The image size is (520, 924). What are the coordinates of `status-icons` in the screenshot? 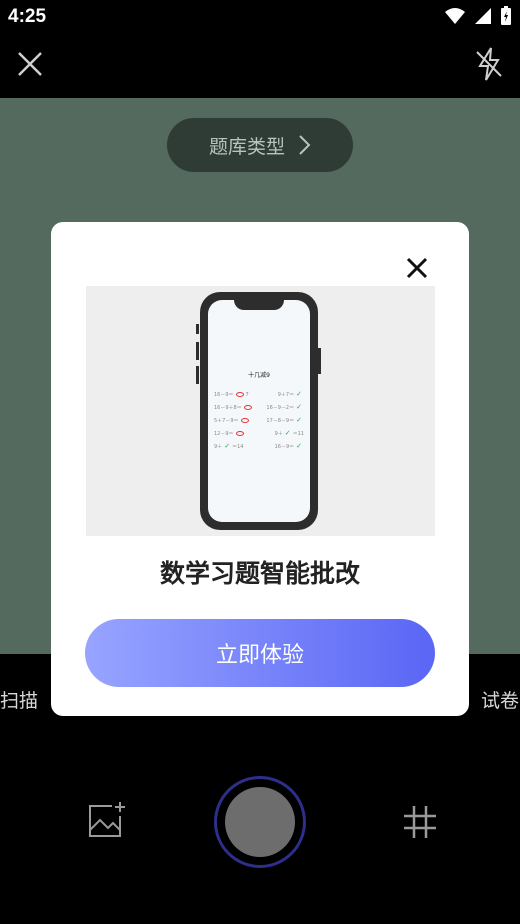 It's located at (478, 16).